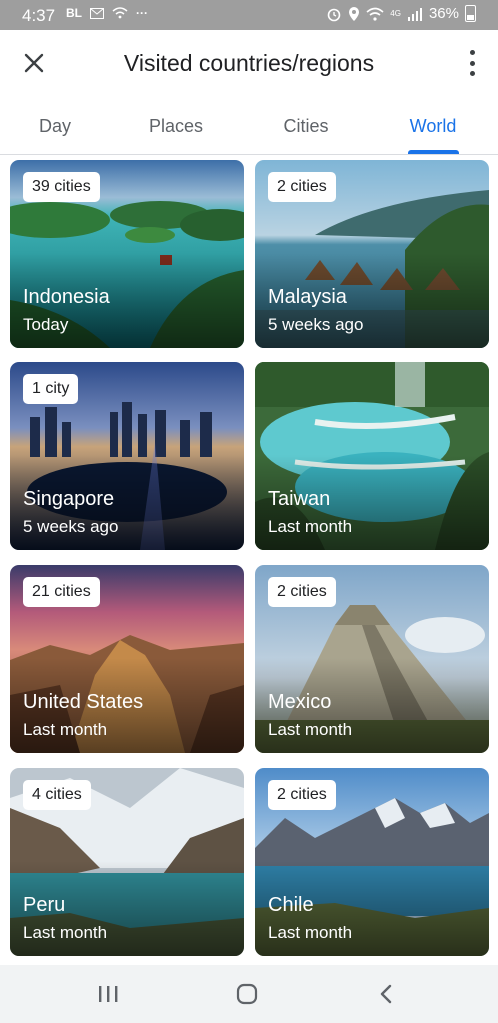  What do you see at coordinates (46, 324) in the screenshot?
I see `visit-time: Today` at bounding box center [46, 324].